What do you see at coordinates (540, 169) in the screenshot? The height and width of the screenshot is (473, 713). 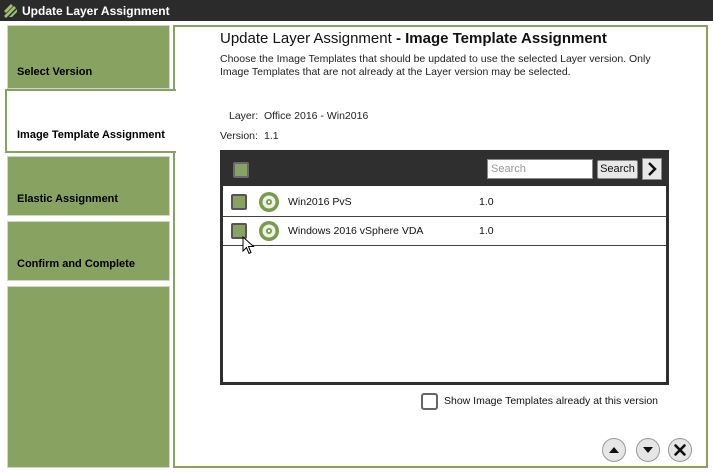 I see `search-input` at bounding box center [540, 169].